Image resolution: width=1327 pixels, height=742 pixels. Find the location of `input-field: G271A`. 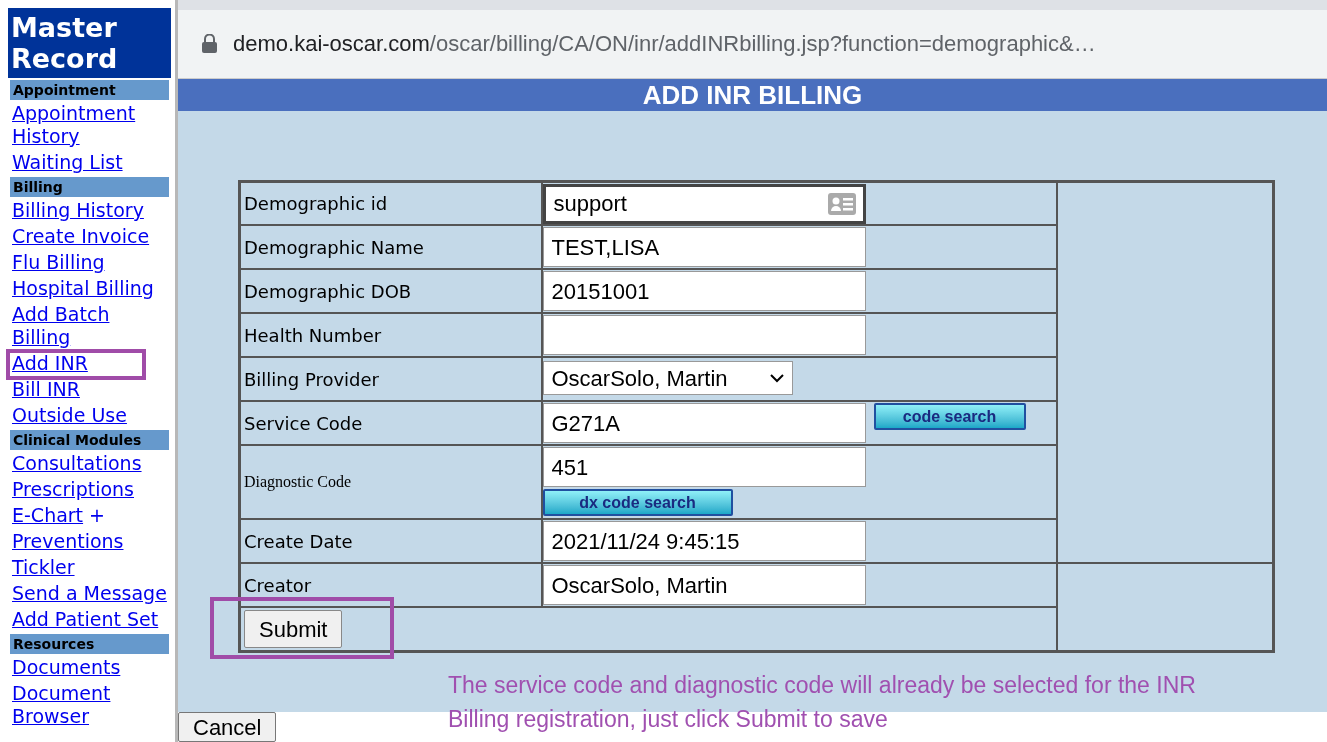

input-field: G271A is located at coordinates (704, 423).